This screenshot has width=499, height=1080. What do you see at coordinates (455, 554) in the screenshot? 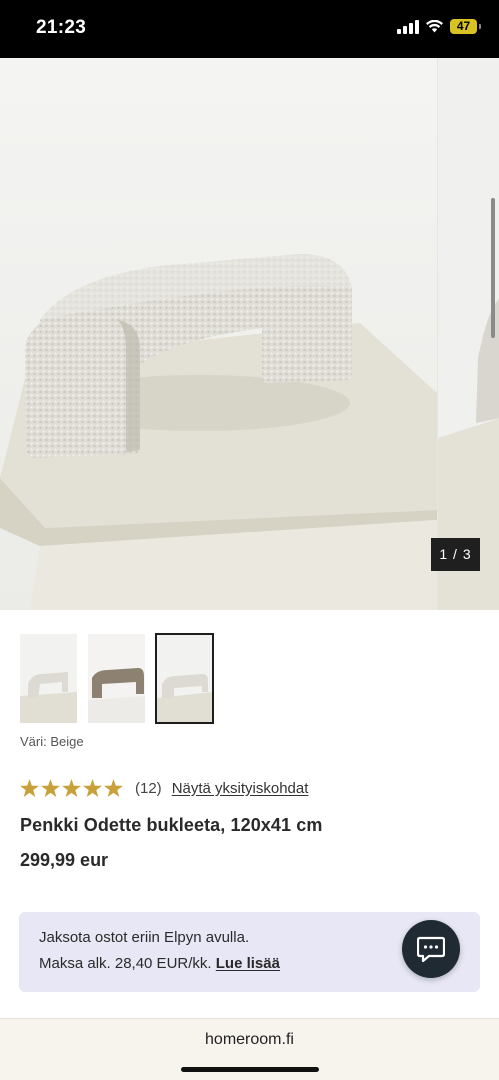
I see `image-counter: 1 / 3` at bounding box center [455, 554].